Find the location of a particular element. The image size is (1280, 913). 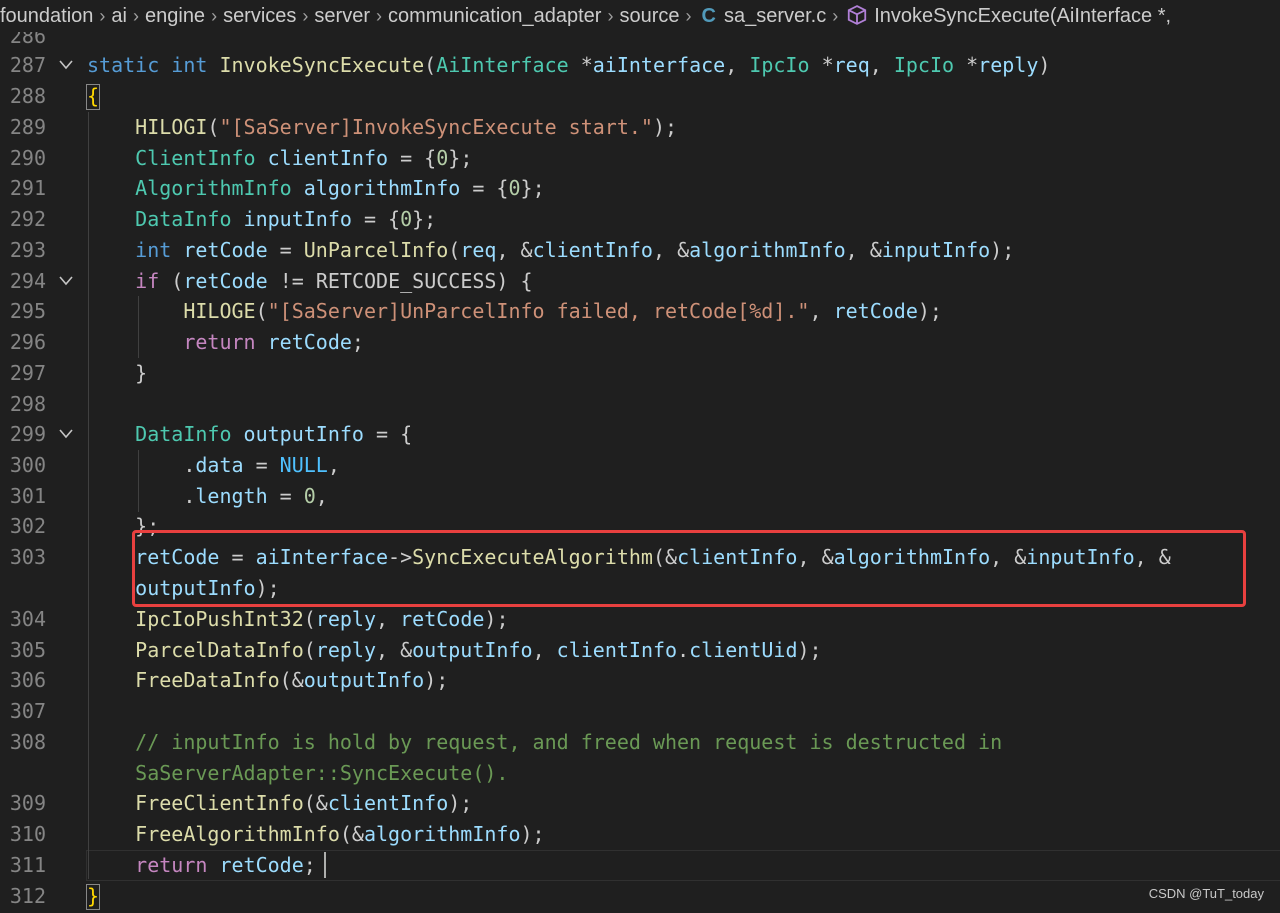

code-token: reply is located at coordinates (346, 619).